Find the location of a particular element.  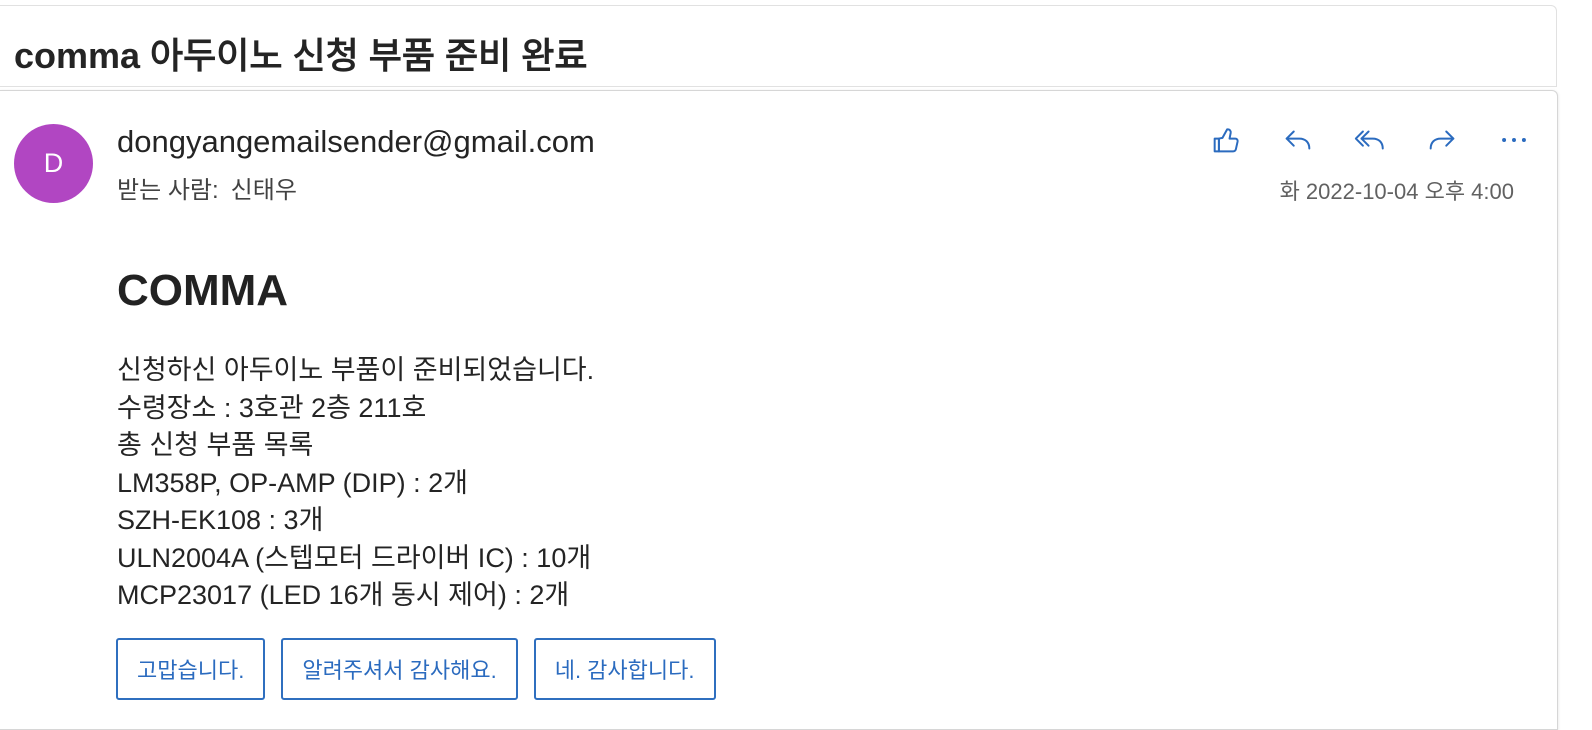

like-button is located at coordinates (1226, 140).